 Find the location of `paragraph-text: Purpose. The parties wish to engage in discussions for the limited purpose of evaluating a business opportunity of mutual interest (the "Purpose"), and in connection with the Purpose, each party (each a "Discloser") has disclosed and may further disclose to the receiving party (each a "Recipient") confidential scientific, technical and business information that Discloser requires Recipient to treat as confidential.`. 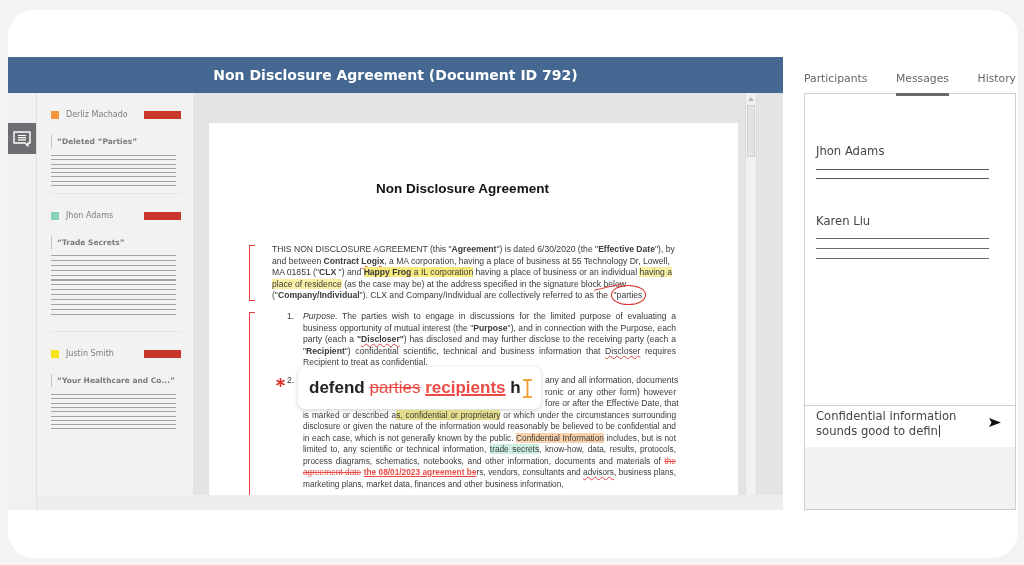

paragraph-text: Purpose. The parties wish to engage in discussions for the limited purpose of evaluating a business opportunity of mutual interest (the "Purpose"), and in connection with the Purpose, each party (each a "Discloser") has disclosed and may further disclose to the receiving party (each a "Recipient") confidential scientific, technical and business information that Discloser requires Recipient to treat as confidential. is located at coordinates (489, 340).